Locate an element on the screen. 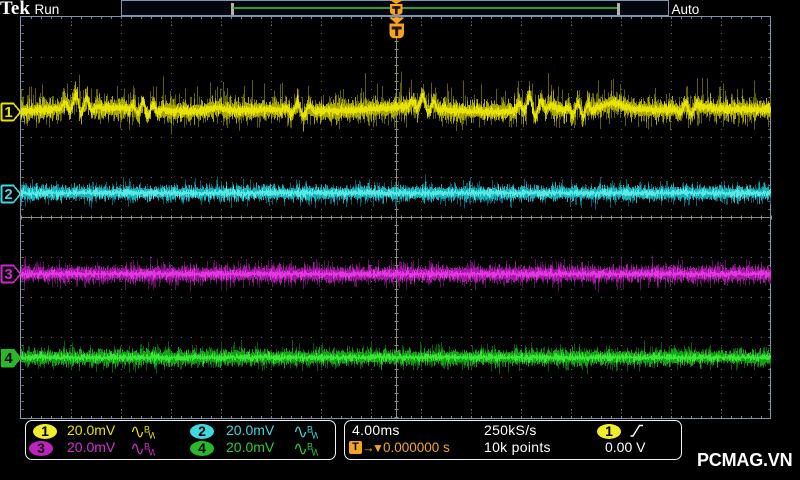 The width and height of the screenshot is (800, 480). svg-text: 2 is located at coordinates (8, 194).